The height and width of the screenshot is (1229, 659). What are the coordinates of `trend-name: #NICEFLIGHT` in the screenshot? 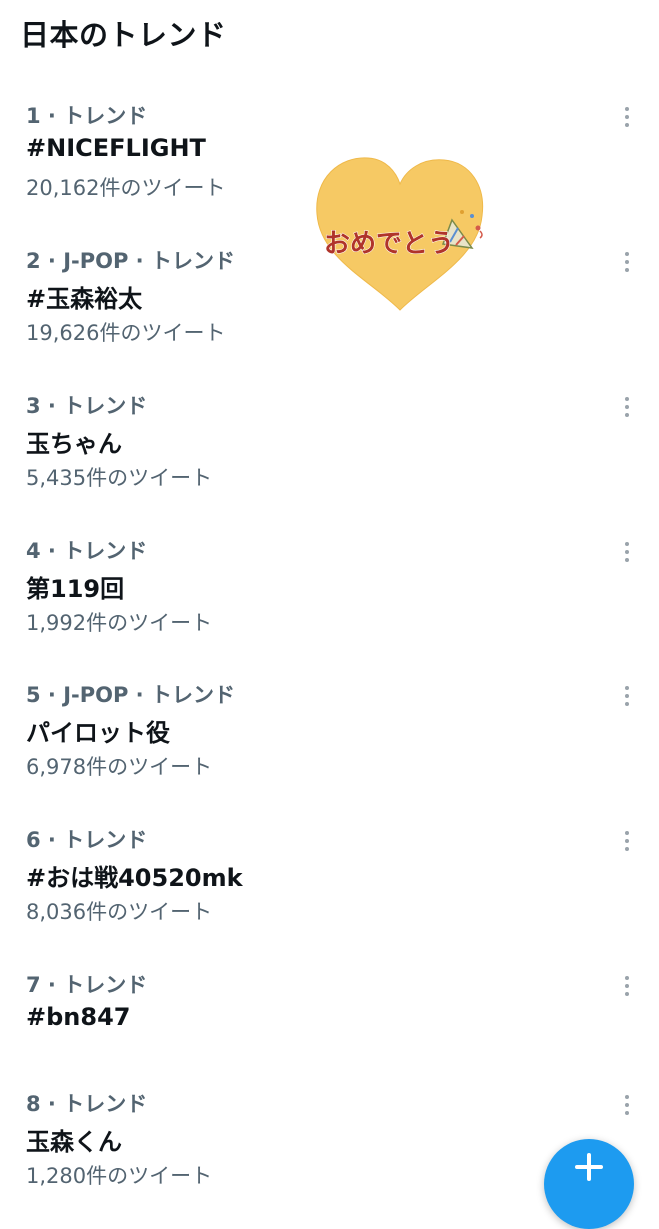 It's located at (116, 148).